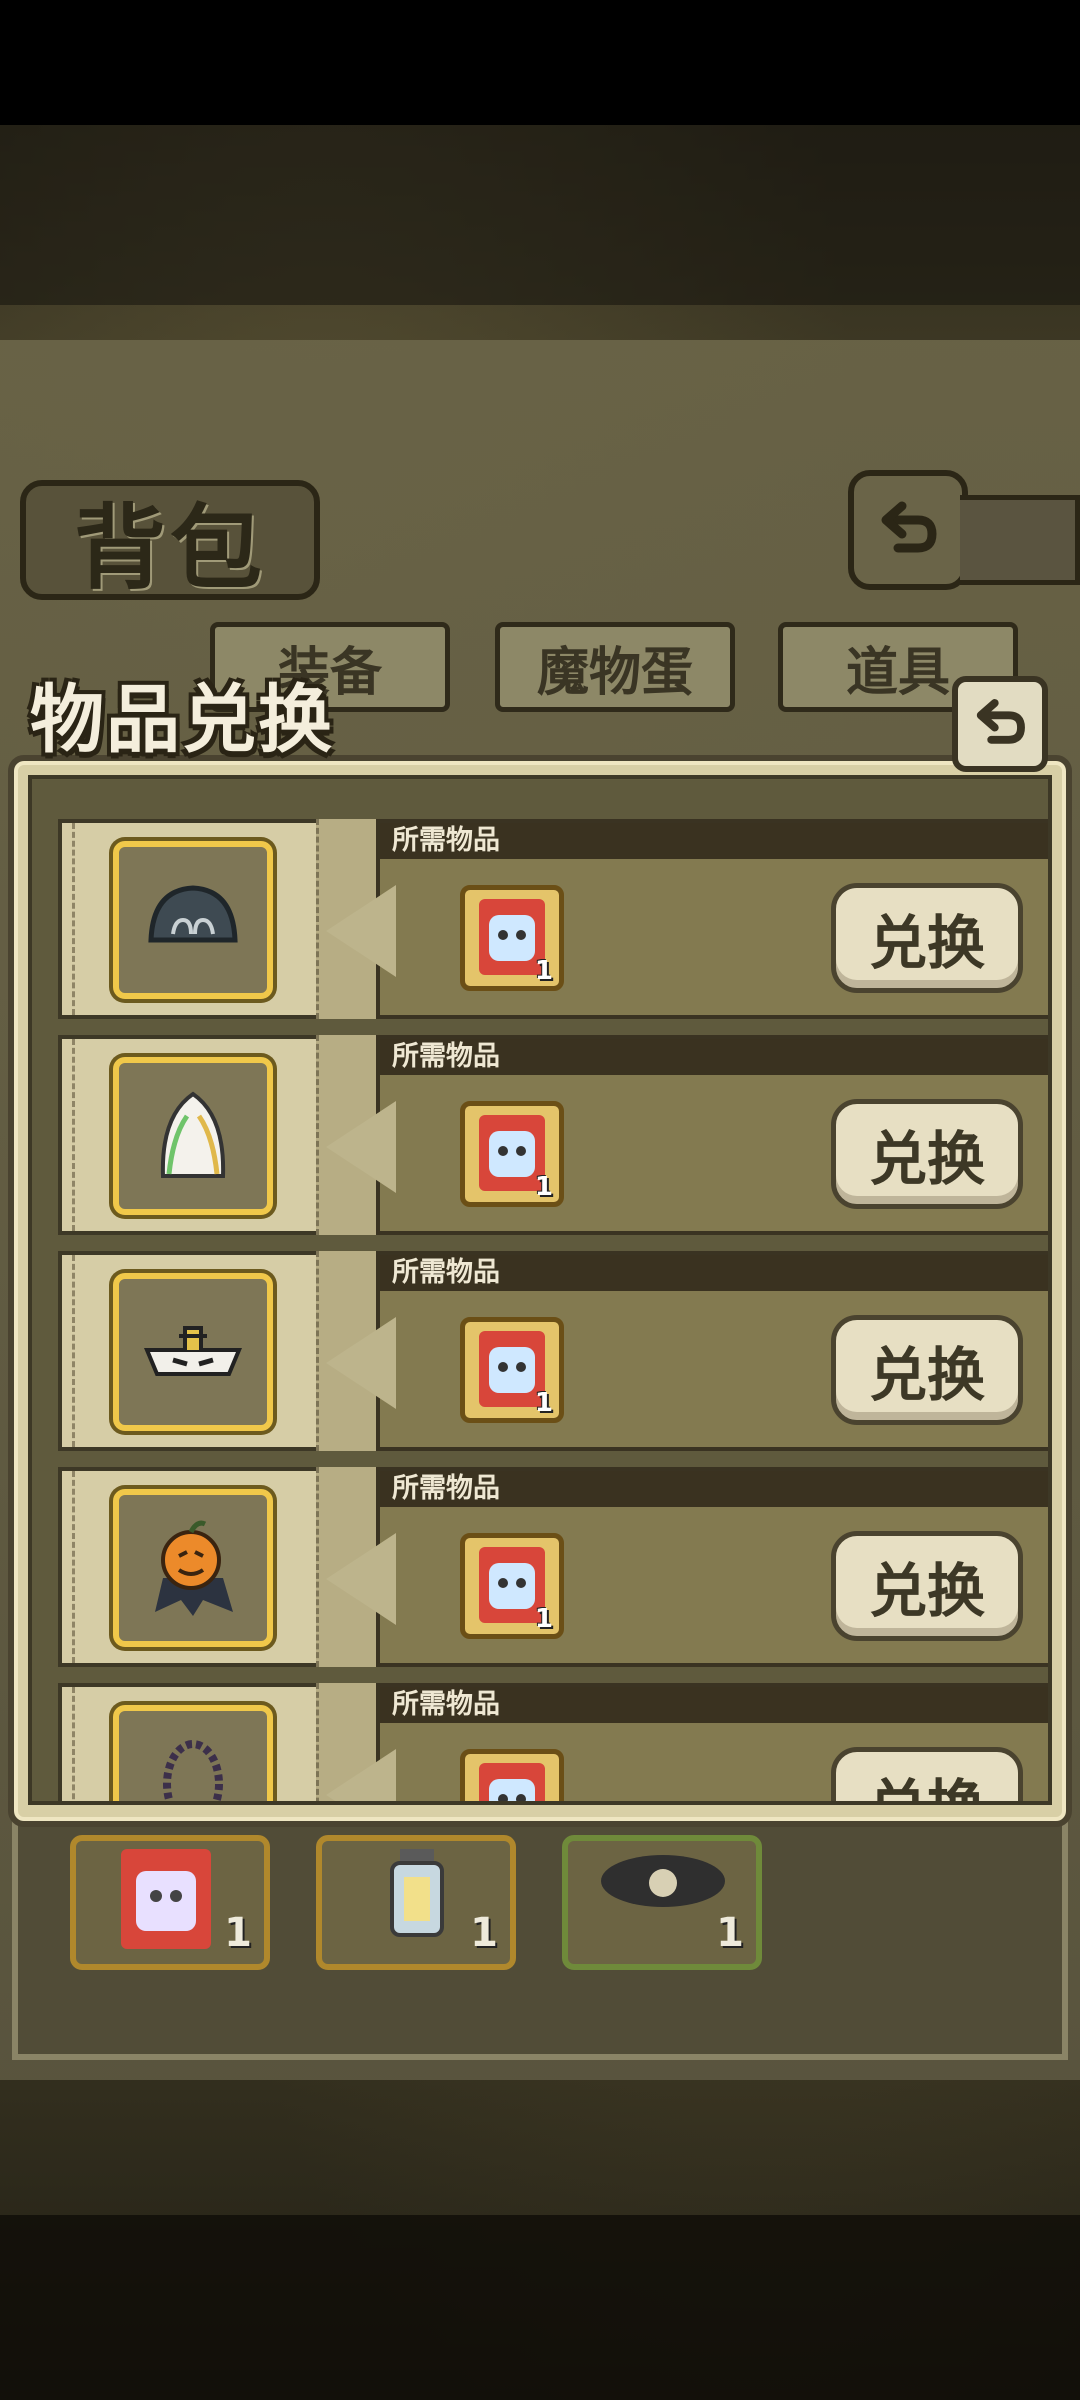 This screenshot has height=2400, width=1080. I want to click on status-bar, so click(540, 62).